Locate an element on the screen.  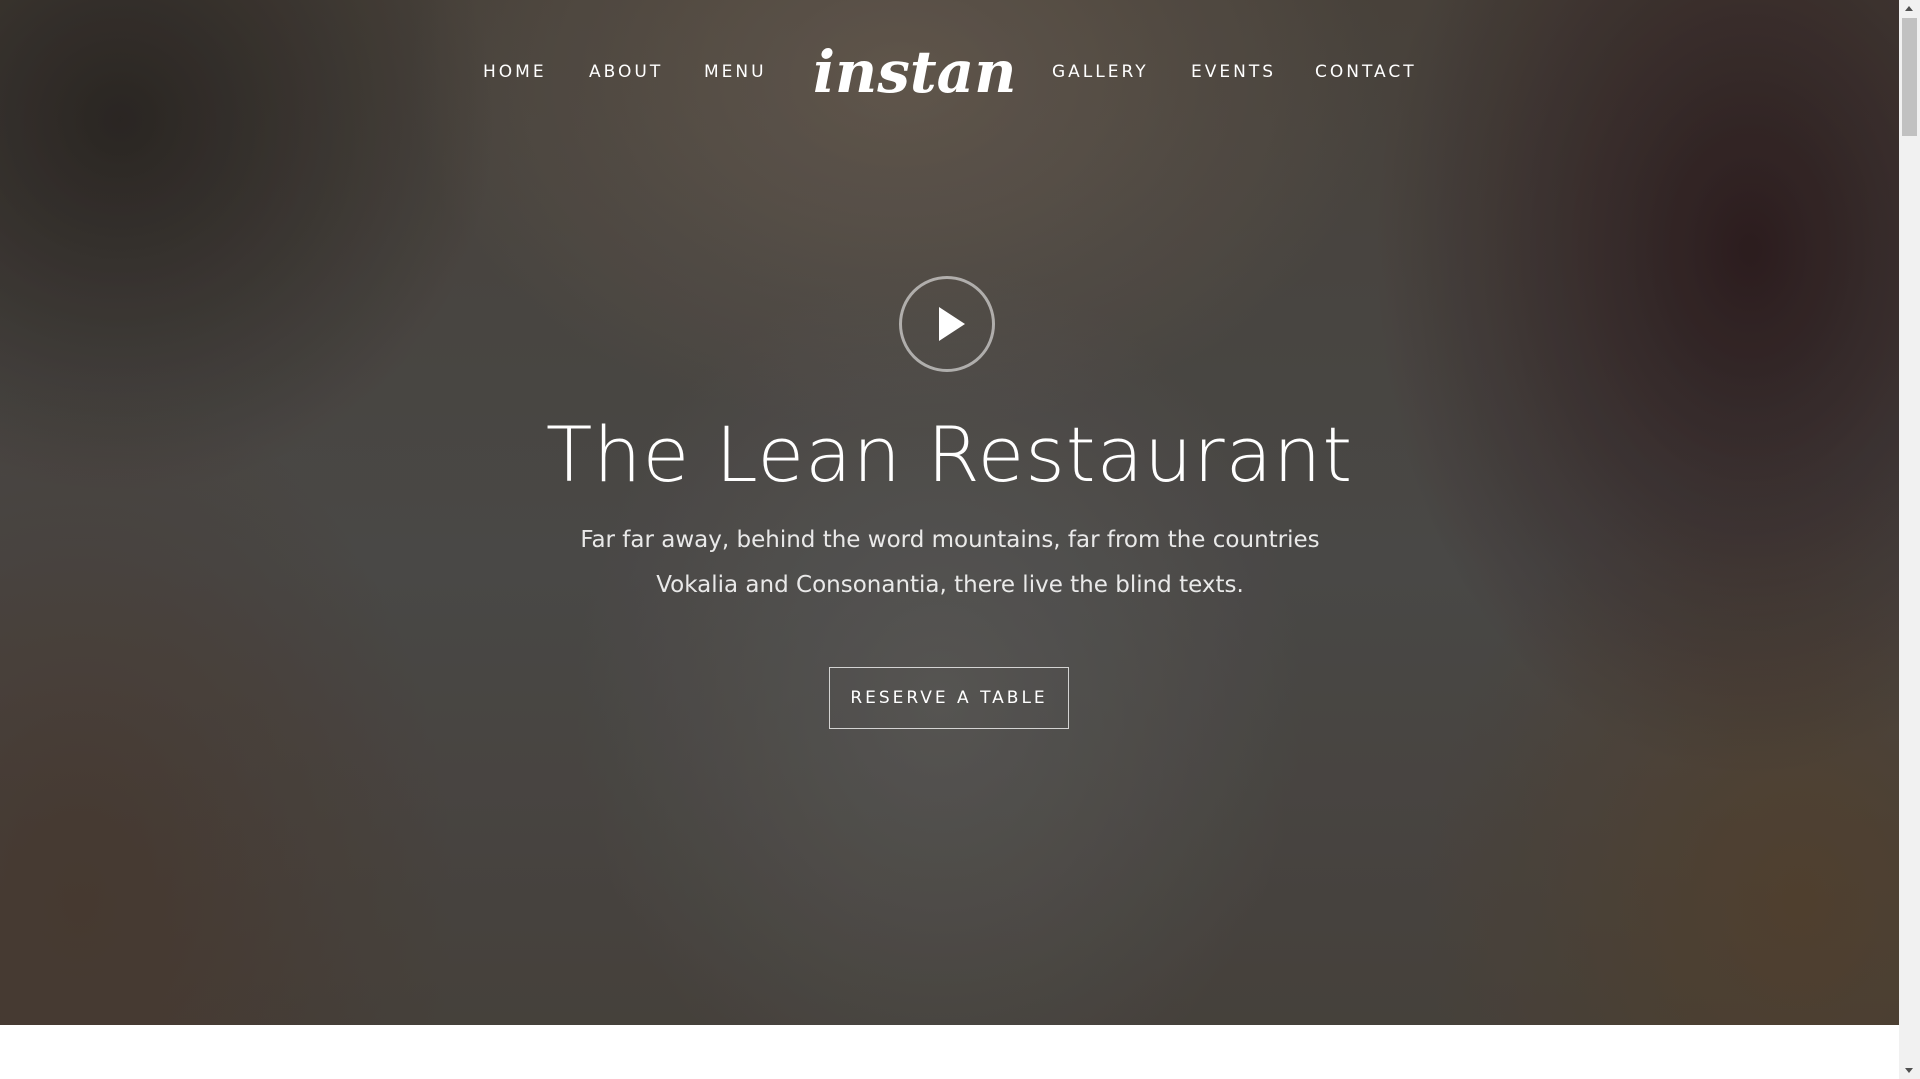
site-logo: instant is located at coordinates (910, 73).